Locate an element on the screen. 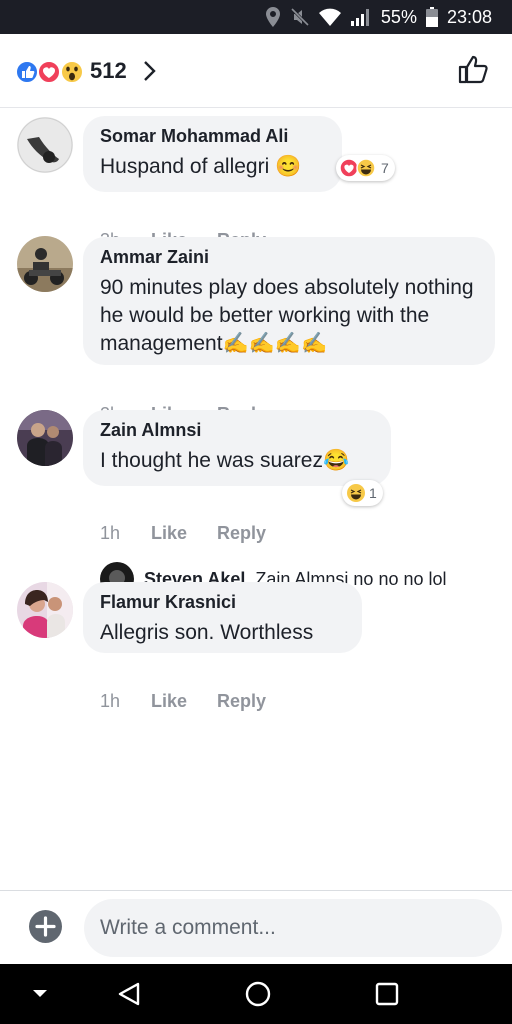  love-icon is located at coordinates (49, 72).